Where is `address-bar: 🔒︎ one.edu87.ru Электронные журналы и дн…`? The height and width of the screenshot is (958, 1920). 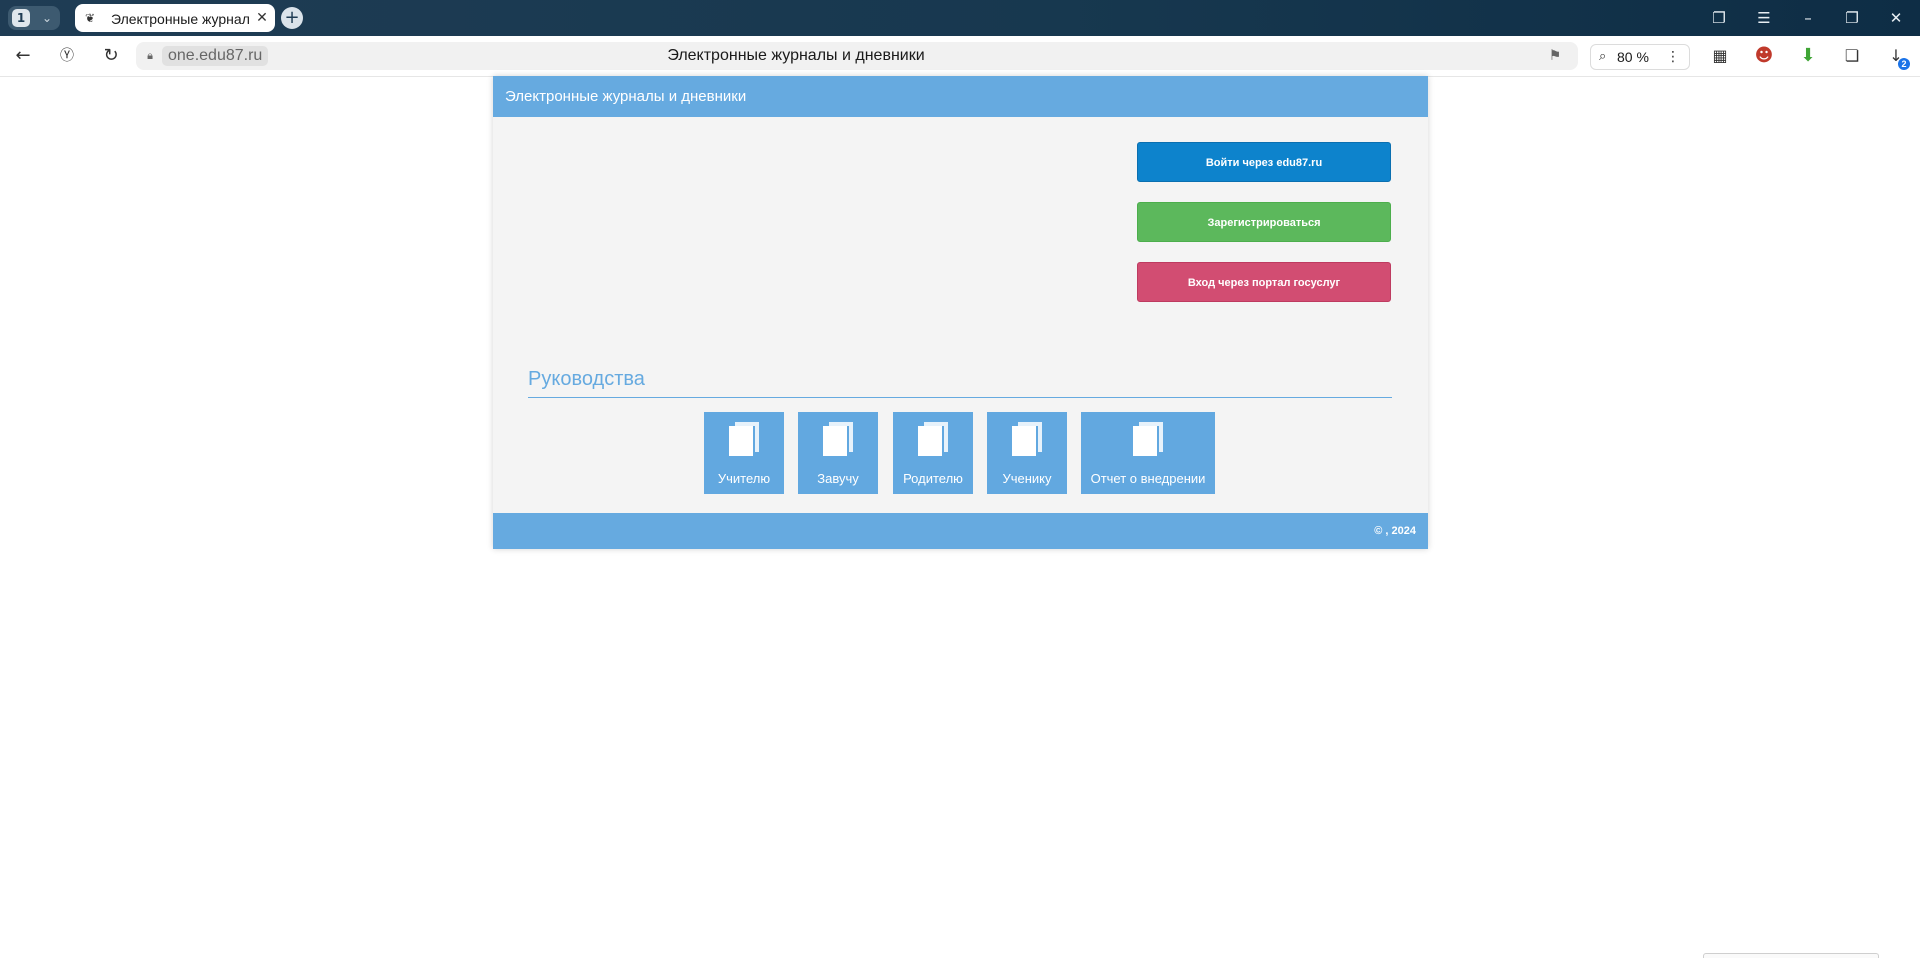 address-bar: 🔒︎ one.edu87.ru Электронные журналы и дн… is located at coordinates (857, 56).